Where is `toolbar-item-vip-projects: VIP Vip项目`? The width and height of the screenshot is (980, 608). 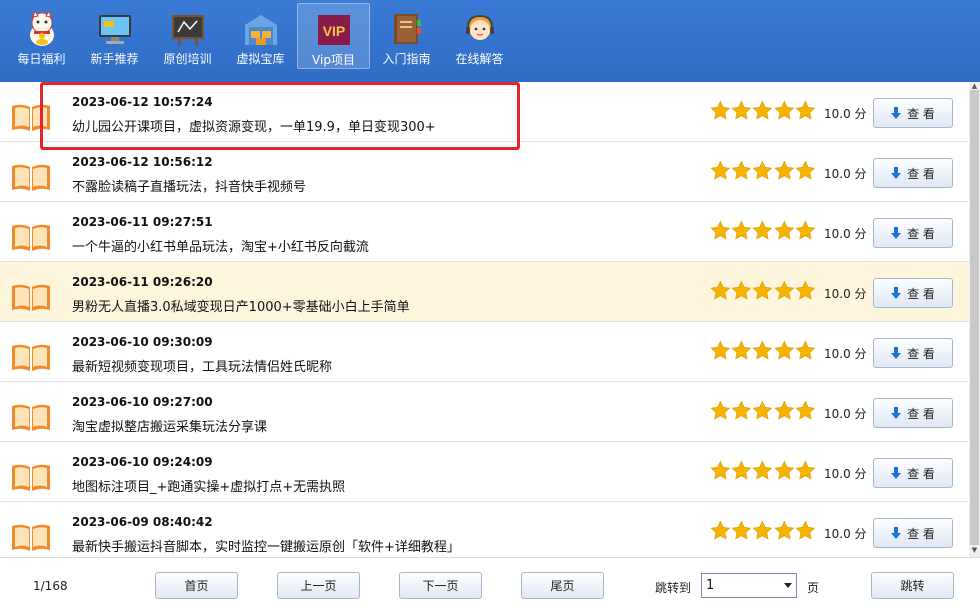
toolbar-item-vip-projects: VIP Vip项目 is located at coordinates (333, 36).